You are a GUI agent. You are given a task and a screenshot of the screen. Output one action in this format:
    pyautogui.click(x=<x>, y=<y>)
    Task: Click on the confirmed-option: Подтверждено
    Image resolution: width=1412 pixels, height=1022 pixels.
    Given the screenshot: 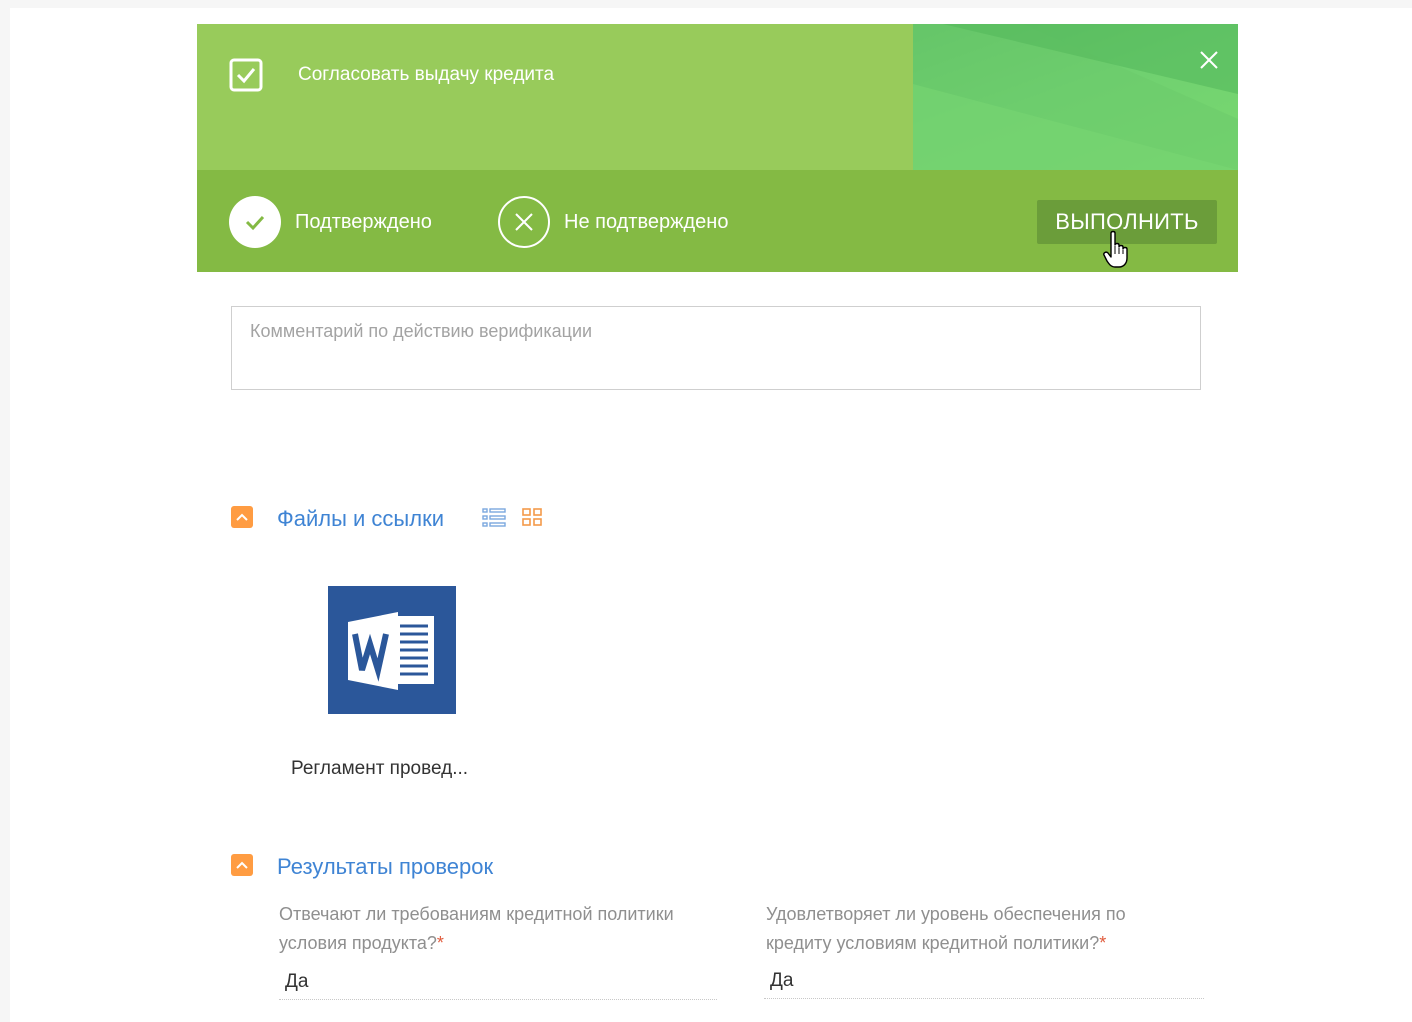 What is the action you would take?
    pyautogui.click(x=330, y=222)
    